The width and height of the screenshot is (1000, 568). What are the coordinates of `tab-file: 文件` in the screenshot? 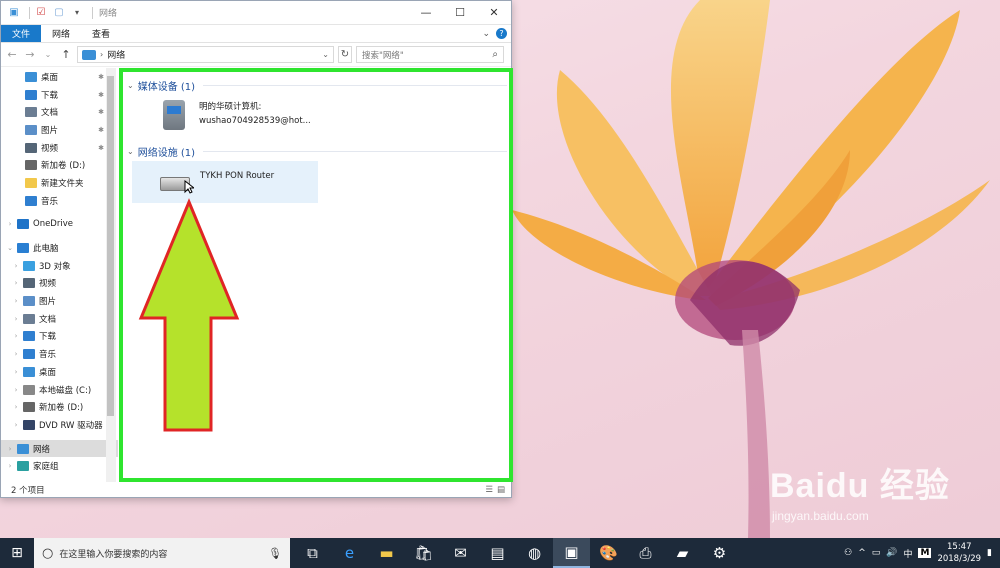 It's located at (21, 33).